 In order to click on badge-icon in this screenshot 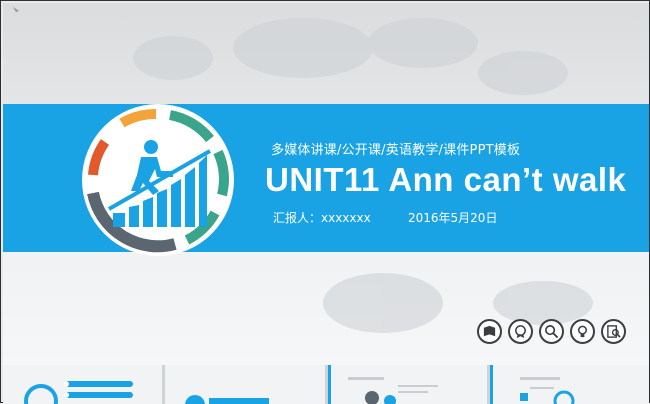, I will do `click(520, 331)`.